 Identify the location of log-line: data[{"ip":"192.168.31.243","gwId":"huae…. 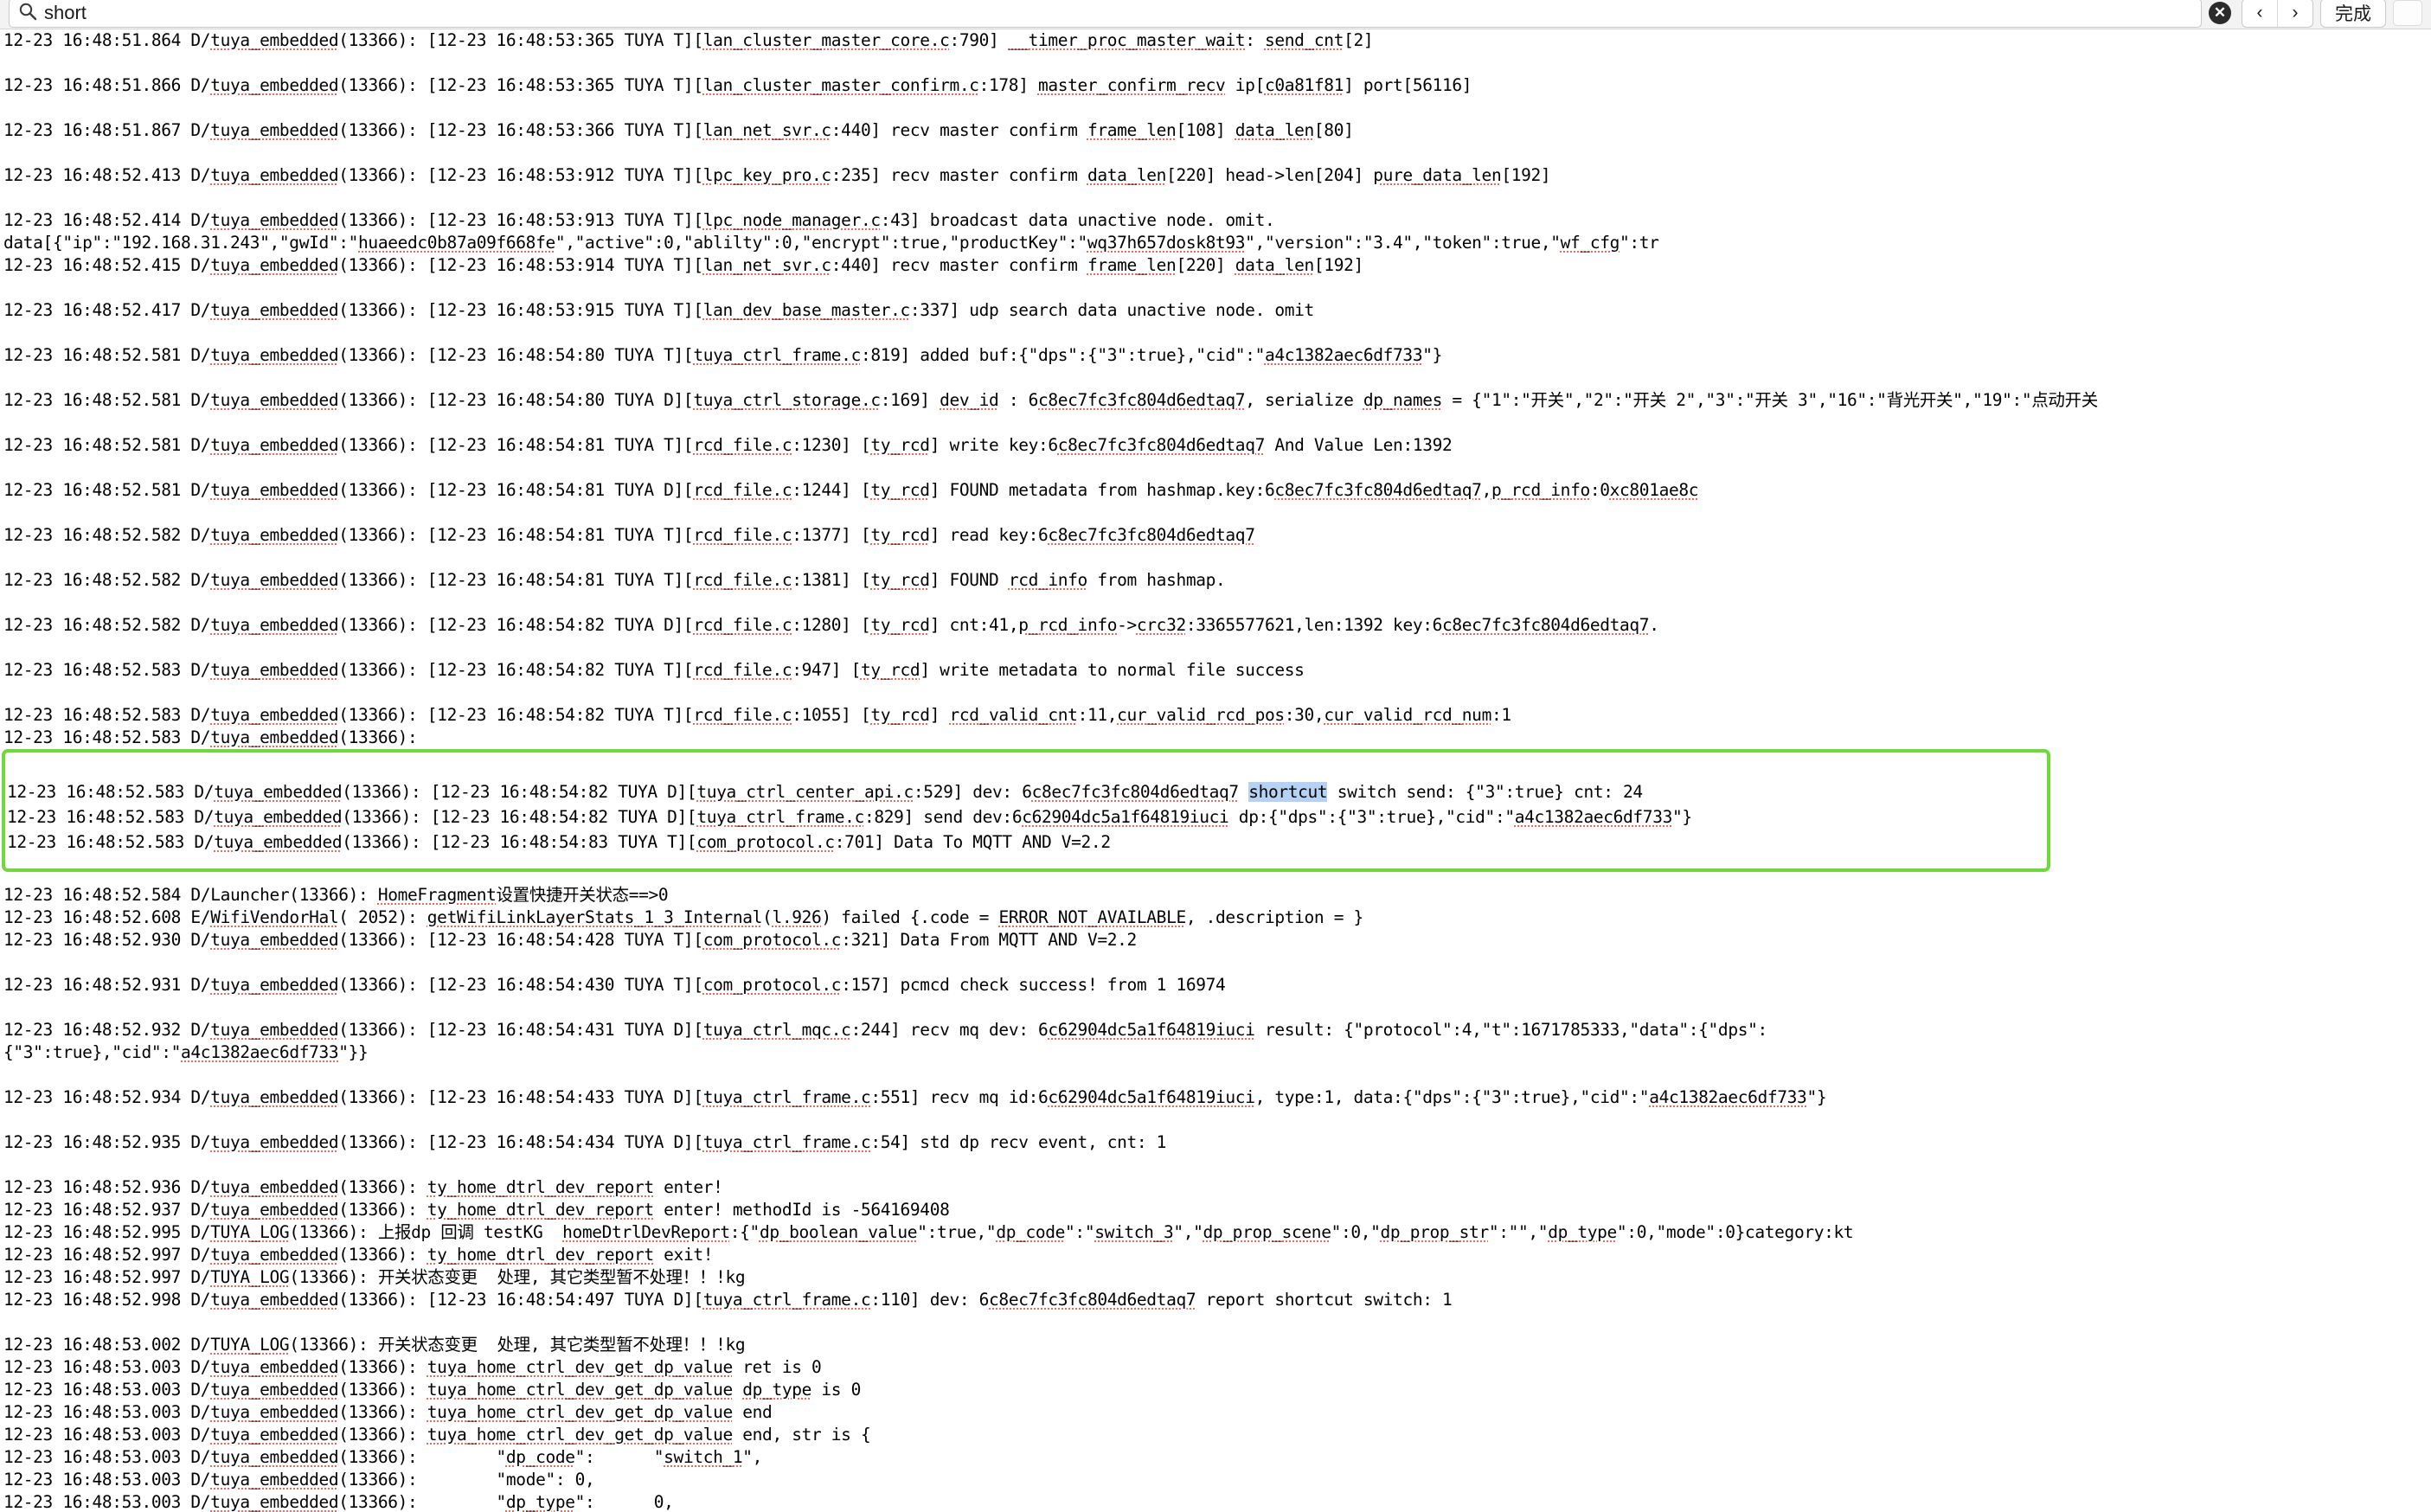
(831, 243).